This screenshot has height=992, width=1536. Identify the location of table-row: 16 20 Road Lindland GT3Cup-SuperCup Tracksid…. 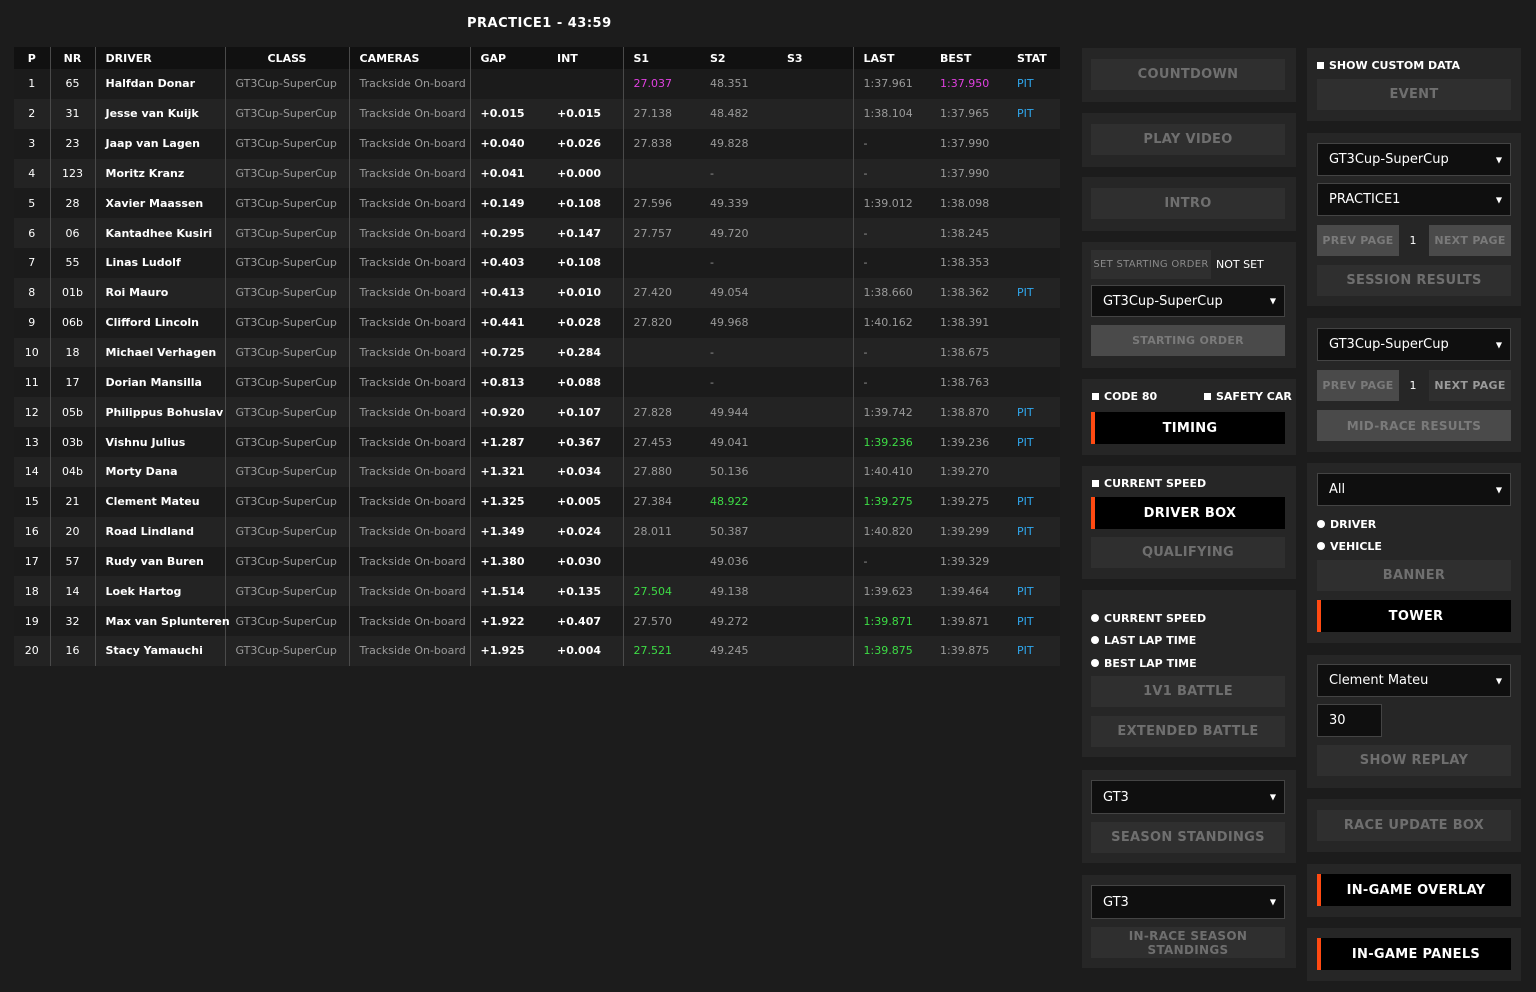
(537, 531).